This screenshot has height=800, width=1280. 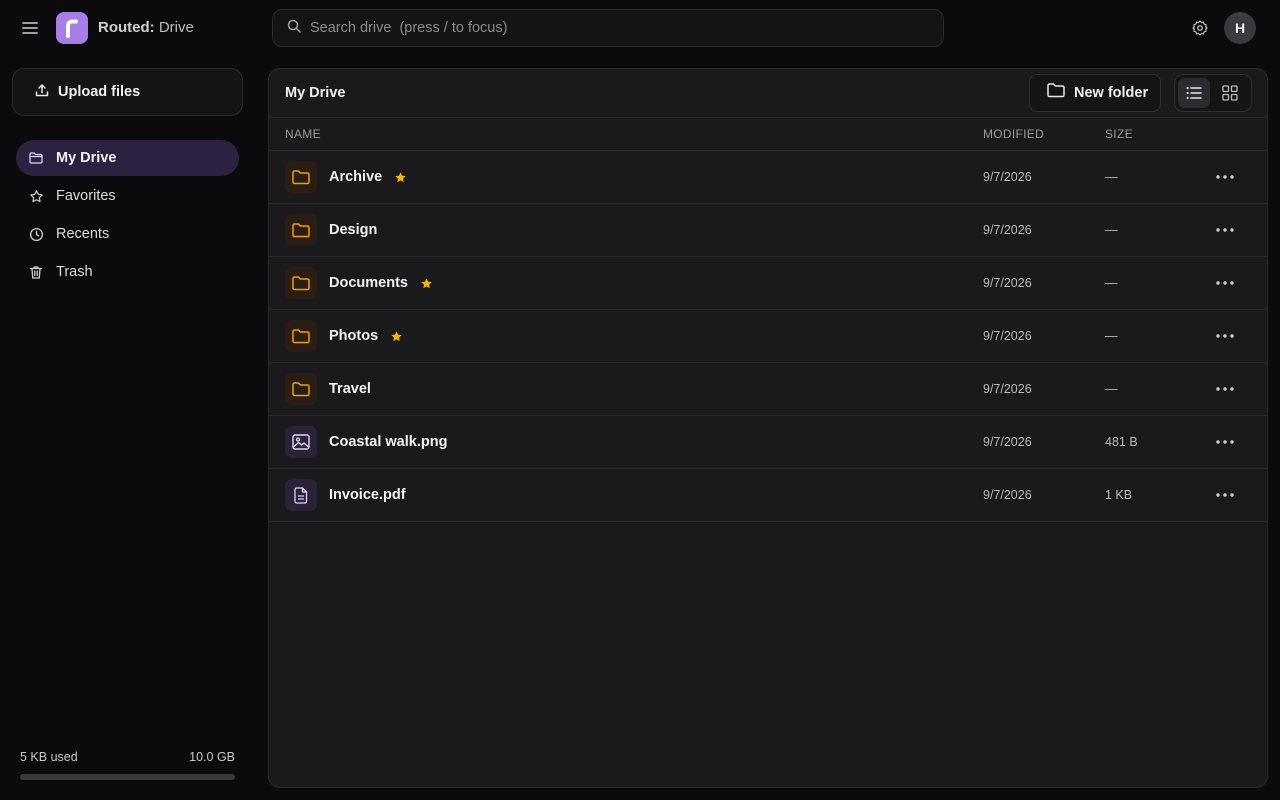 I want to click on file-name-text: Invoice.pdf, so click(x=367, y=495).